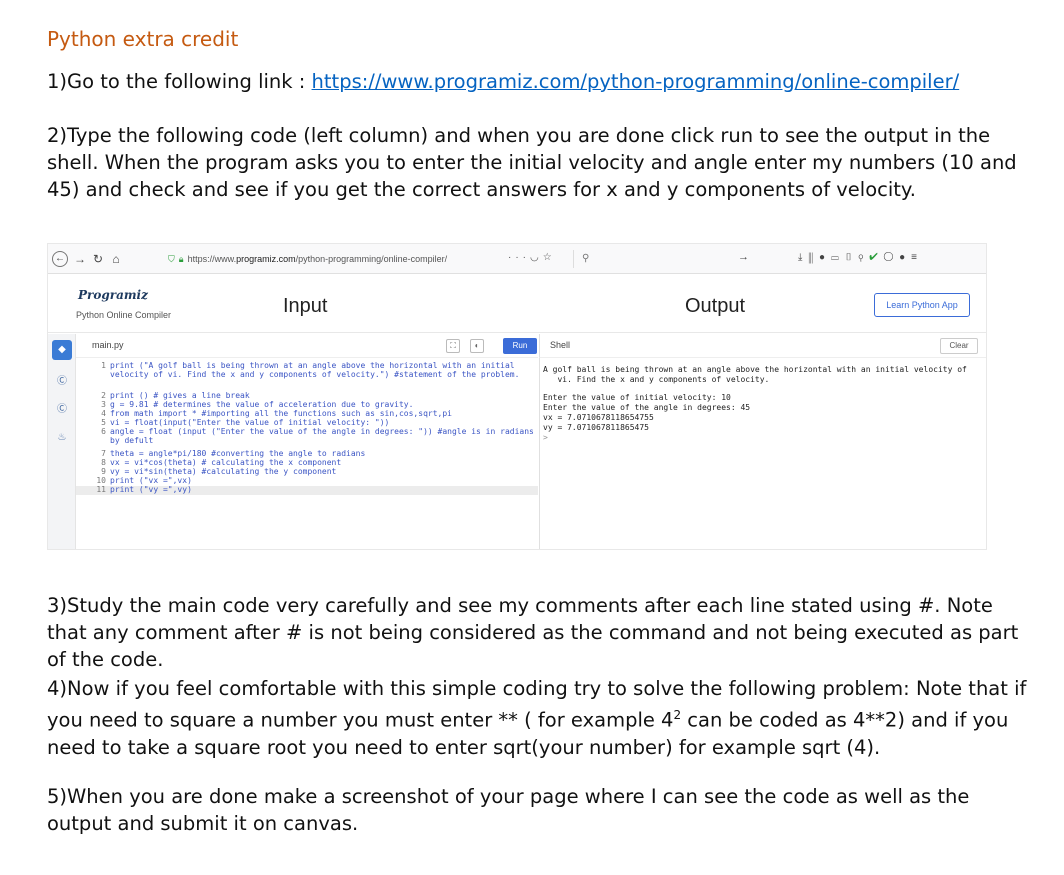  Describe the element at coordinates (103, 365) in the screenshot. I see `line-number: 1` at that location.